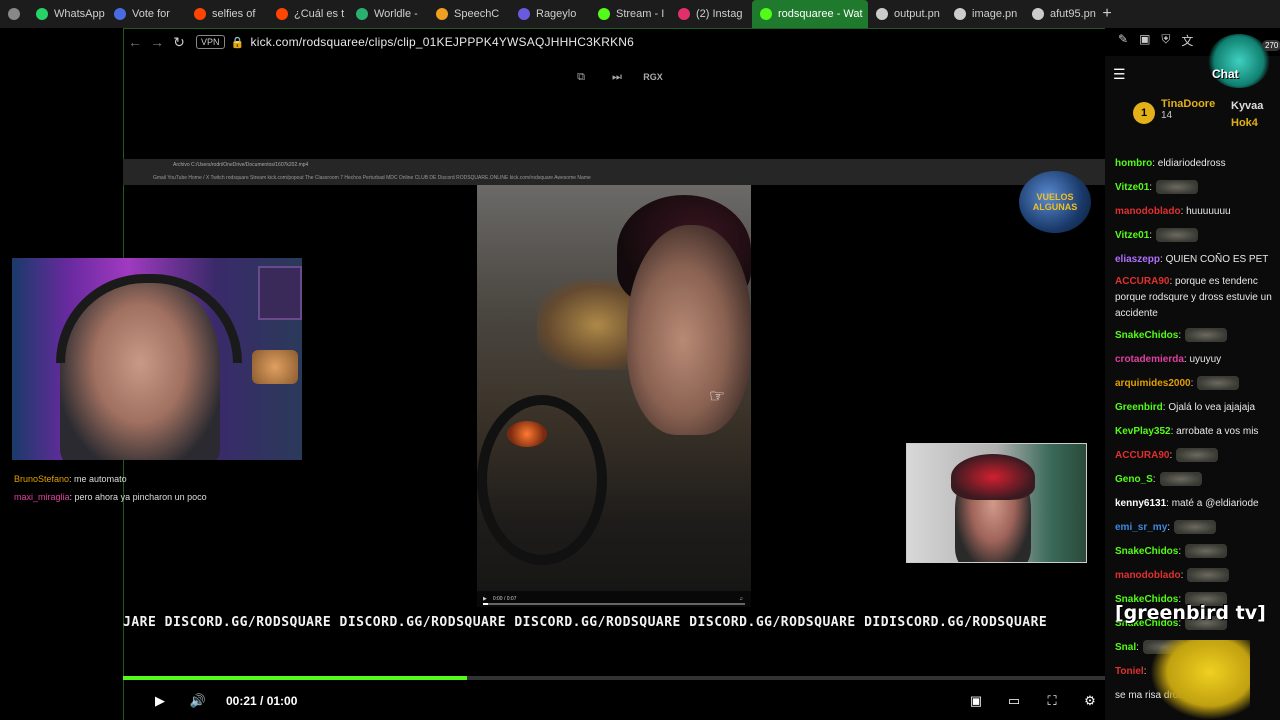 The height and width of the screenshot is (720, 1280). Describe the element at coordinates (614, 678) in the screenshot. I see `video-progress-bar` at that location.